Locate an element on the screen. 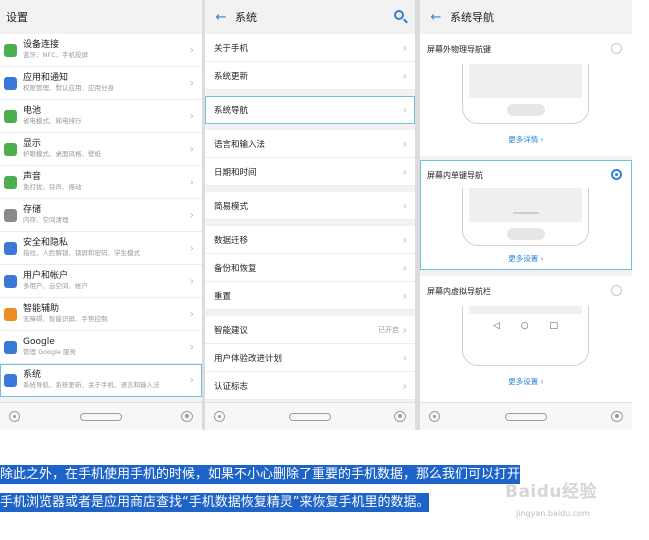 The height and width of the screenshot is (540, 649). settings-item: 显示 护眼模式、桌面风格、壁纸 › is located at coordinates (101, 149).